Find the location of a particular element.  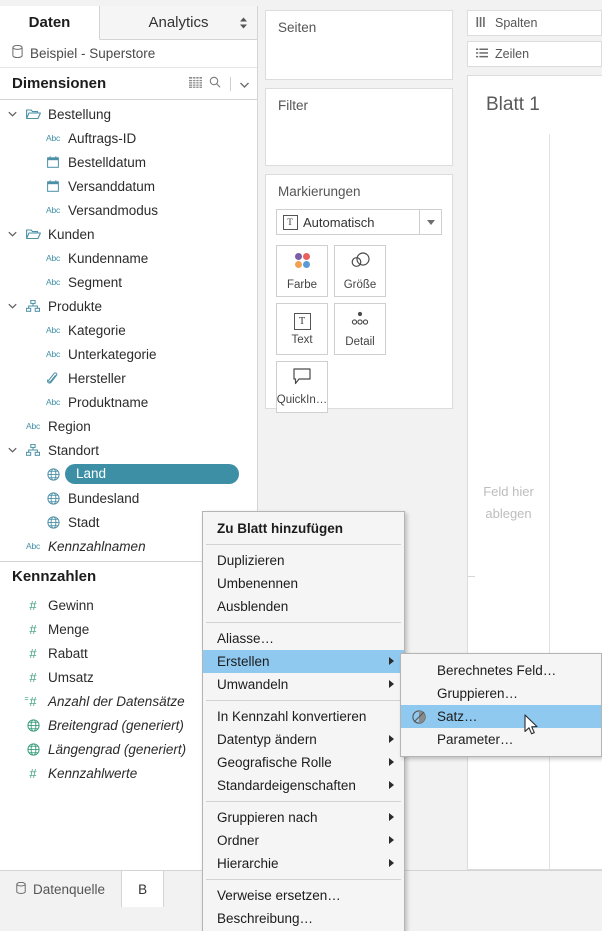

dimension-row: Abc Region is located at coordinates (128, 426).